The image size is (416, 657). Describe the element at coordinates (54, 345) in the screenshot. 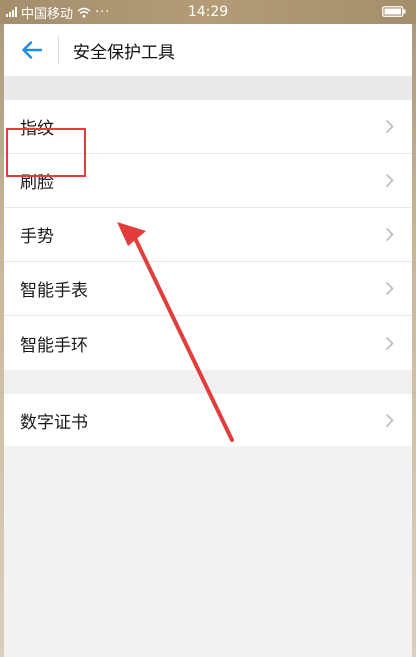

I see `item-label: 智能手环` at that location.